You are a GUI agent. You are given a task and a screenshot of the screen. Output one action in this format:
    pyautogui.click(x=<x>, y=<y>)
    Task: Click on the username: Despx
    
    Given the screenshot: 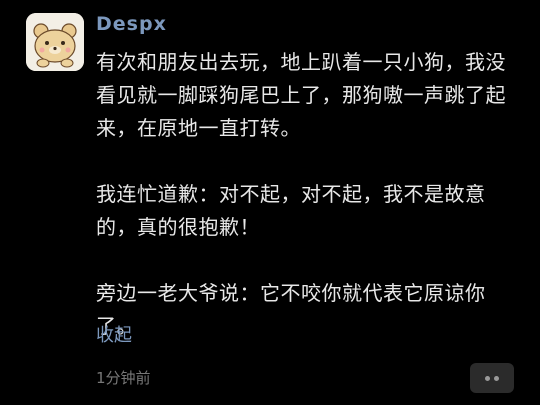 What is the action you would take?
    pyautogui.click(x=131, y=24)
    